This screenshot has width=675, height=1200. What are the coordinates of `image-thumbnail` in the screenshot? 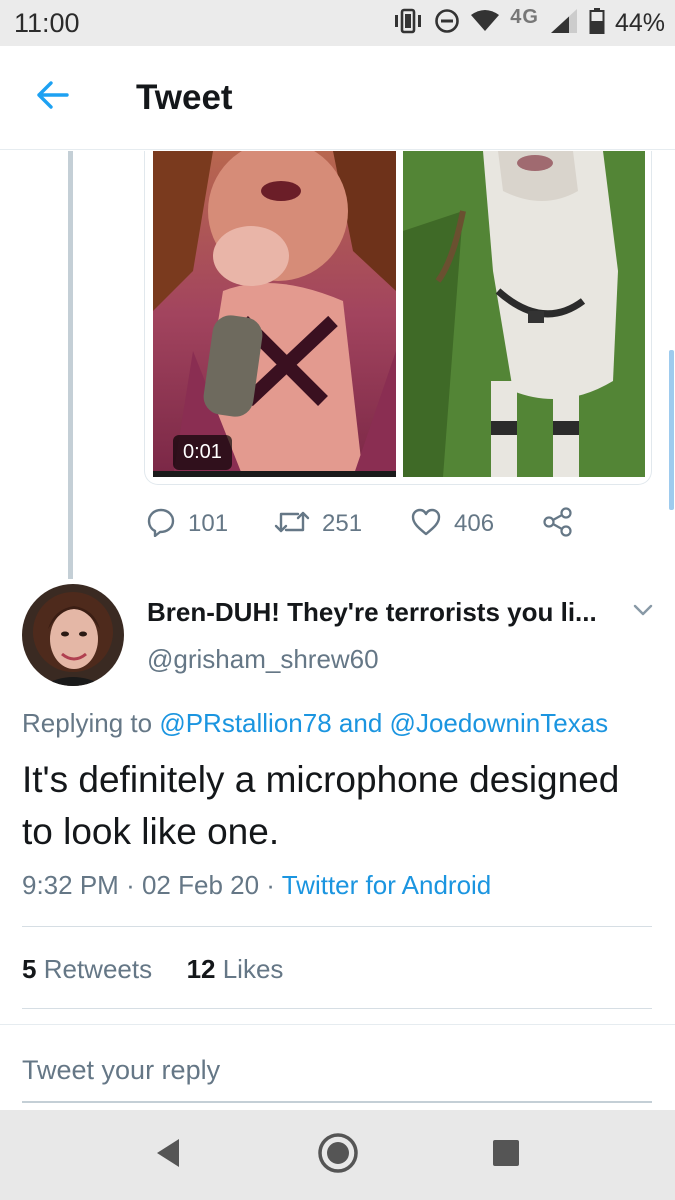 It's located at (524, 314).